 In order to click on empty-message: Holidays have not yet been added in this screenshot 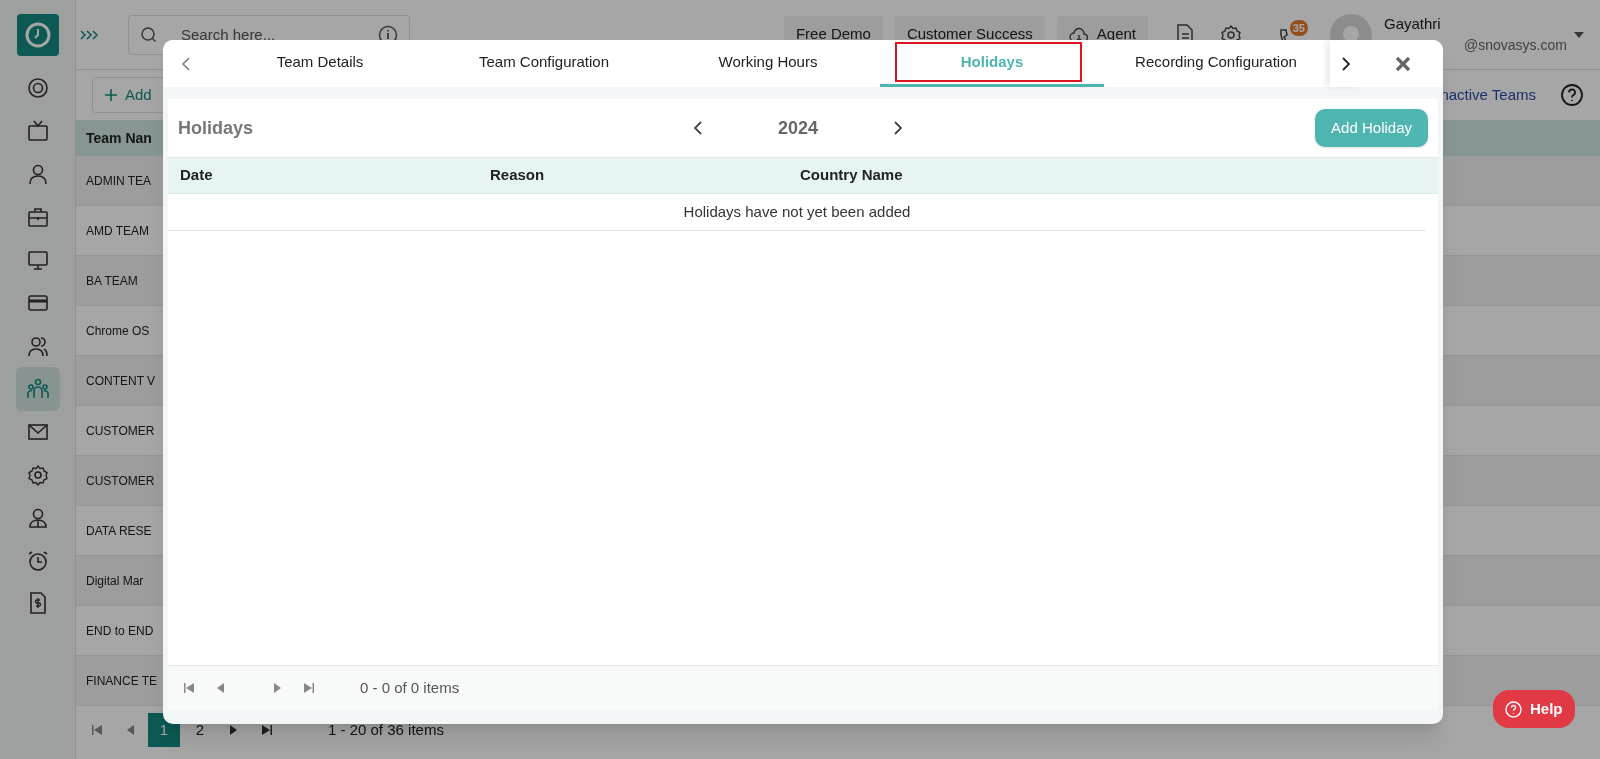, I will do `click(797, 211)`.